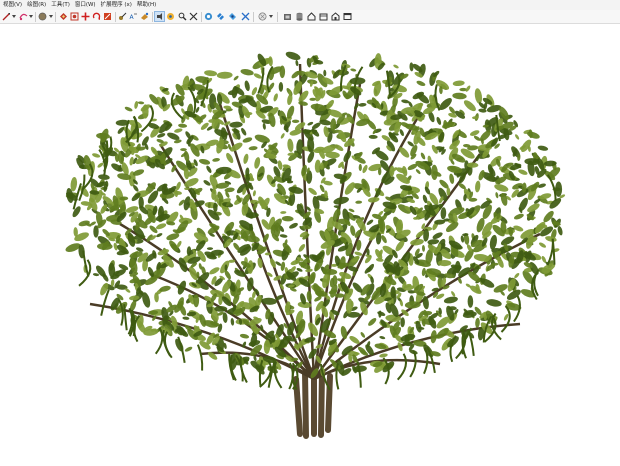  I want to click on eraser-dropdown-arrow, so click(31, 16).